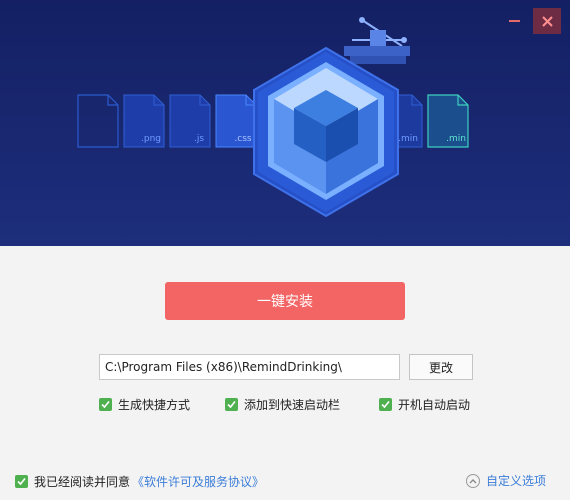  I want to click on checkbox-create-shortcut, so click(105, 404).